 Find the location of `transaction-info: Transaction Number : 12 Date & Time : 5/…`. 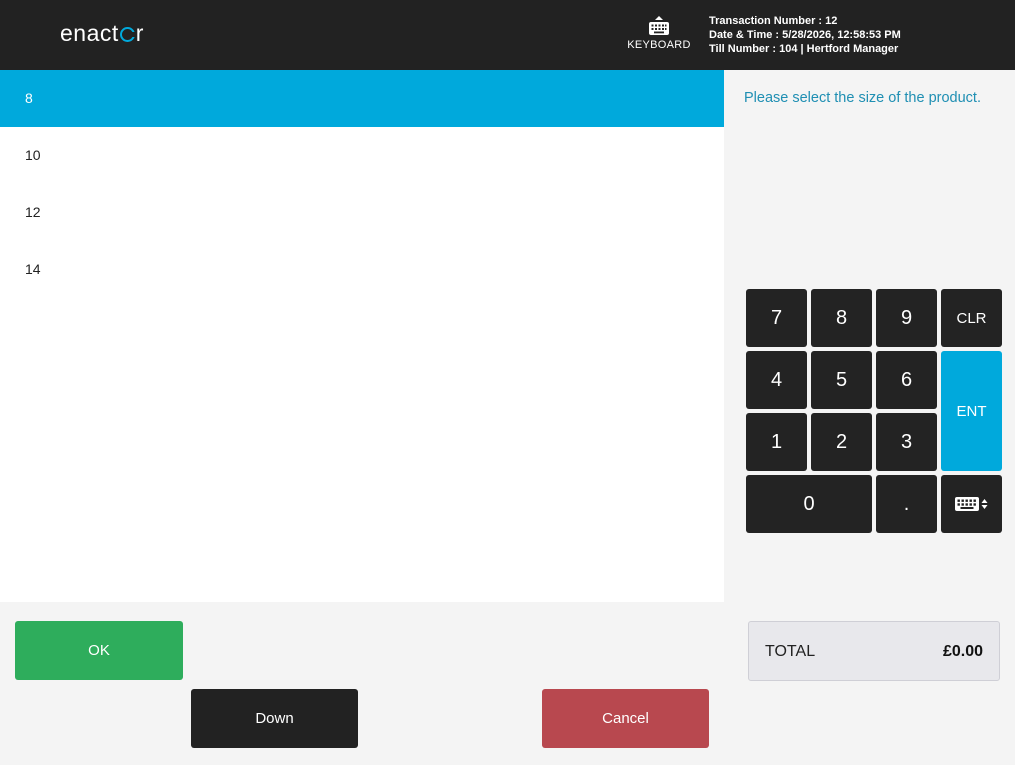

transaction-info: Transaction Number : 12 Date & Time : 5/… is located at coordinates (805, 35).